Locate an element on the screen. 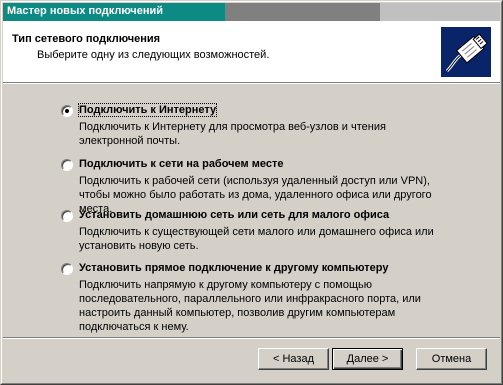  page-title: Тип сетевого подключения is located at coordinates (86, 39).